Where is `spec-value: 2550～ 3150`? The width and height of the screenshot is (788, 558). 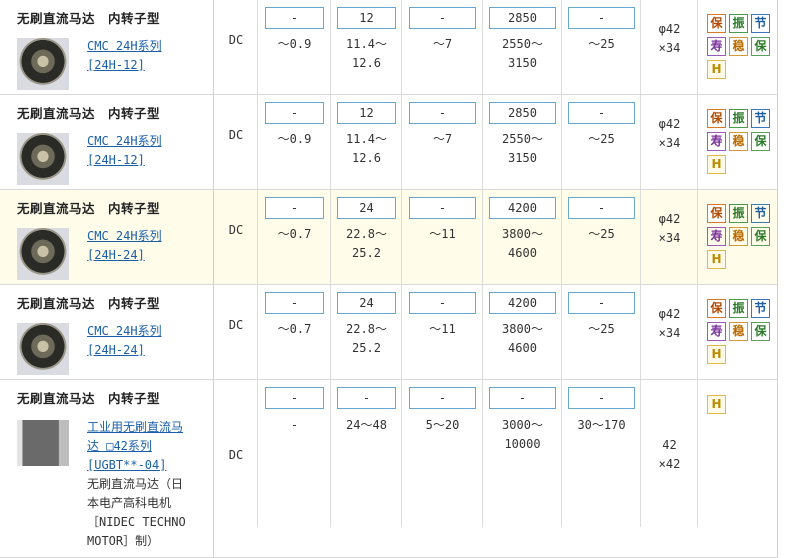
spec-value: 2550～ 3150 is located at coordinates (522, 148).